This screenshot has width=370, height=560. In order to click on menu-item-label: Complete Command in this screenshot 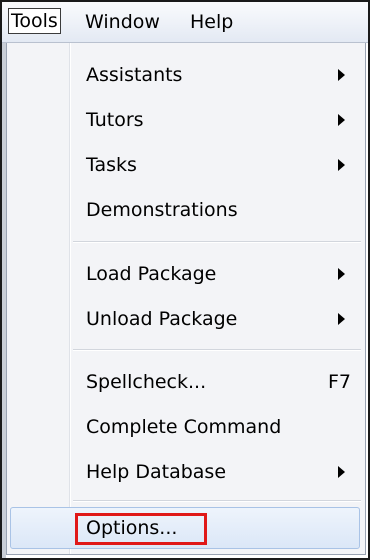, I will do `click(184, 427)`.